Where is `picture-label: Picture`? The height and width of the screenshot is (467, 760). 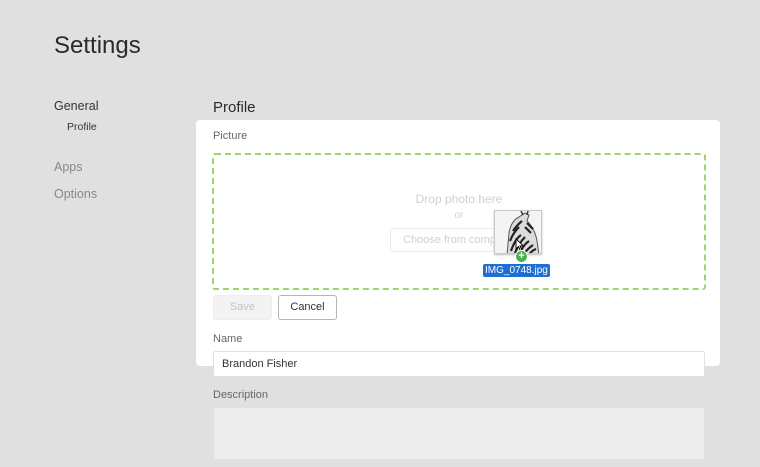
picture-label: Picture is located at coordinates (230, 136).